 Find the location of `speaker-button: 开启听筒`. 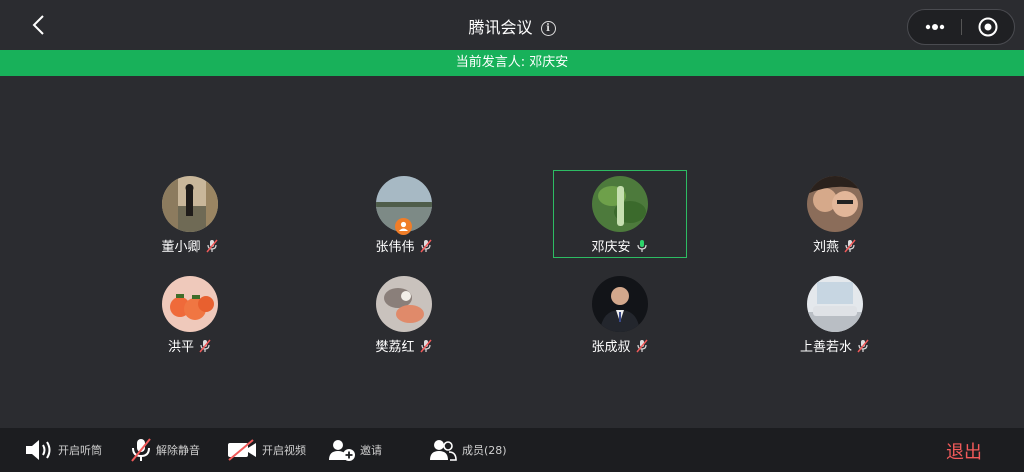

speaker-button: 开启听筒 is located at coordinates (63, 450).